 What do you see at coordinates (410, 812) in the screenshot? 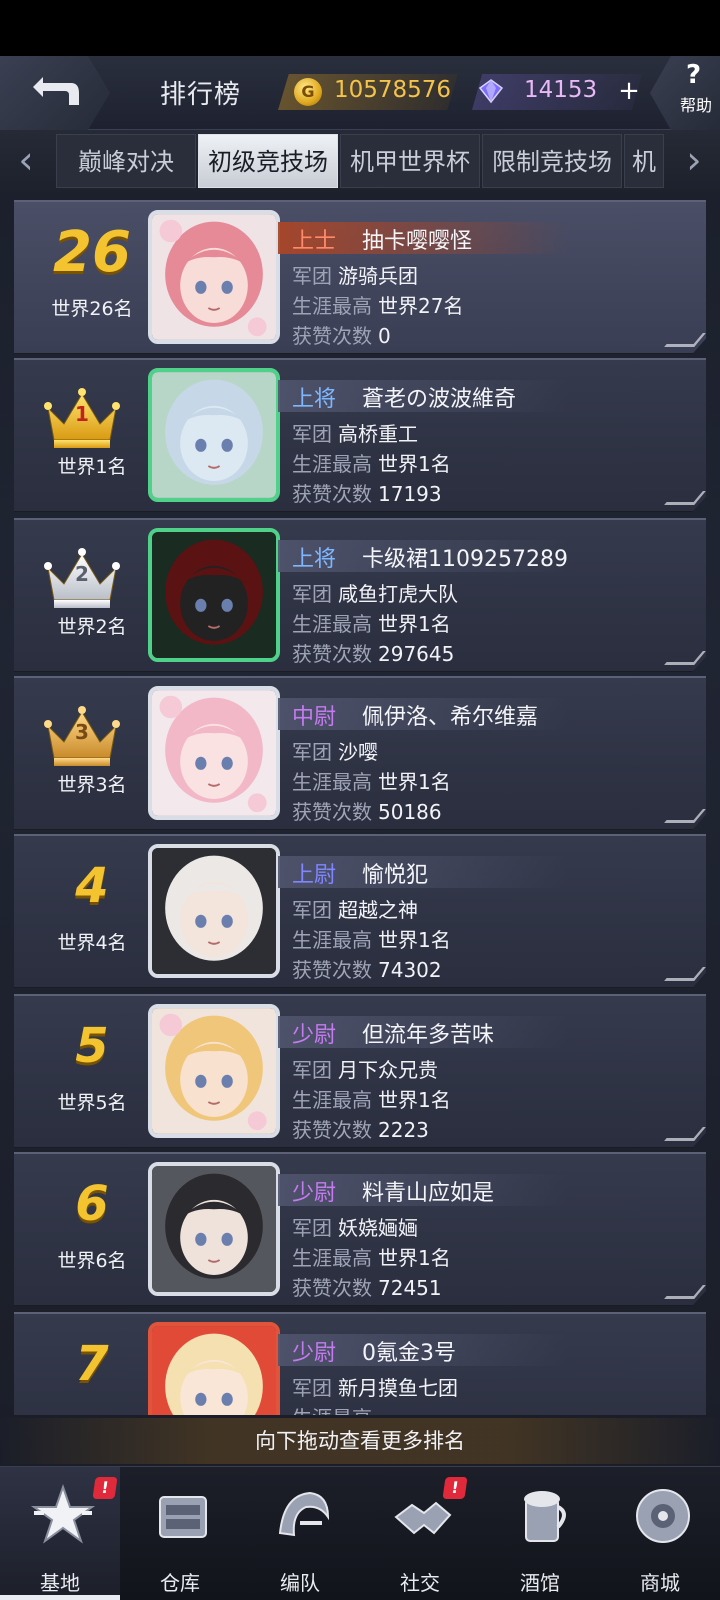
I see `likes-value: 50186` at bounding box center [410, 812].